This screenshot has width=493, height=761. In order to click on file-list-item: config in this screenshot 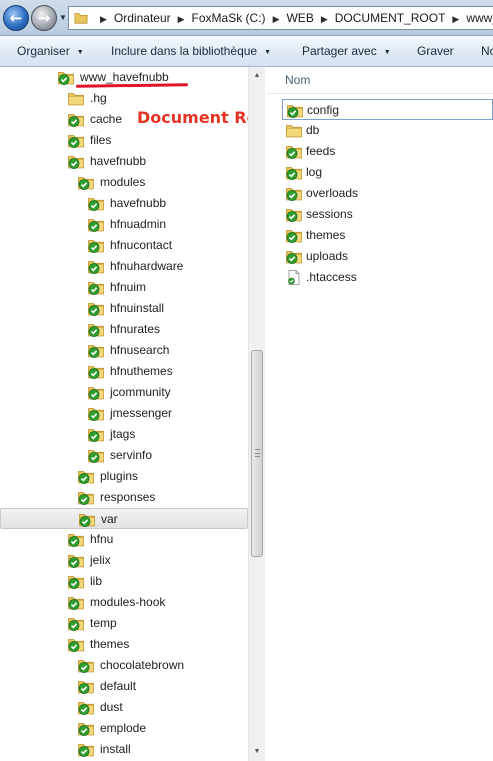, I will do `click(387, 109)`.